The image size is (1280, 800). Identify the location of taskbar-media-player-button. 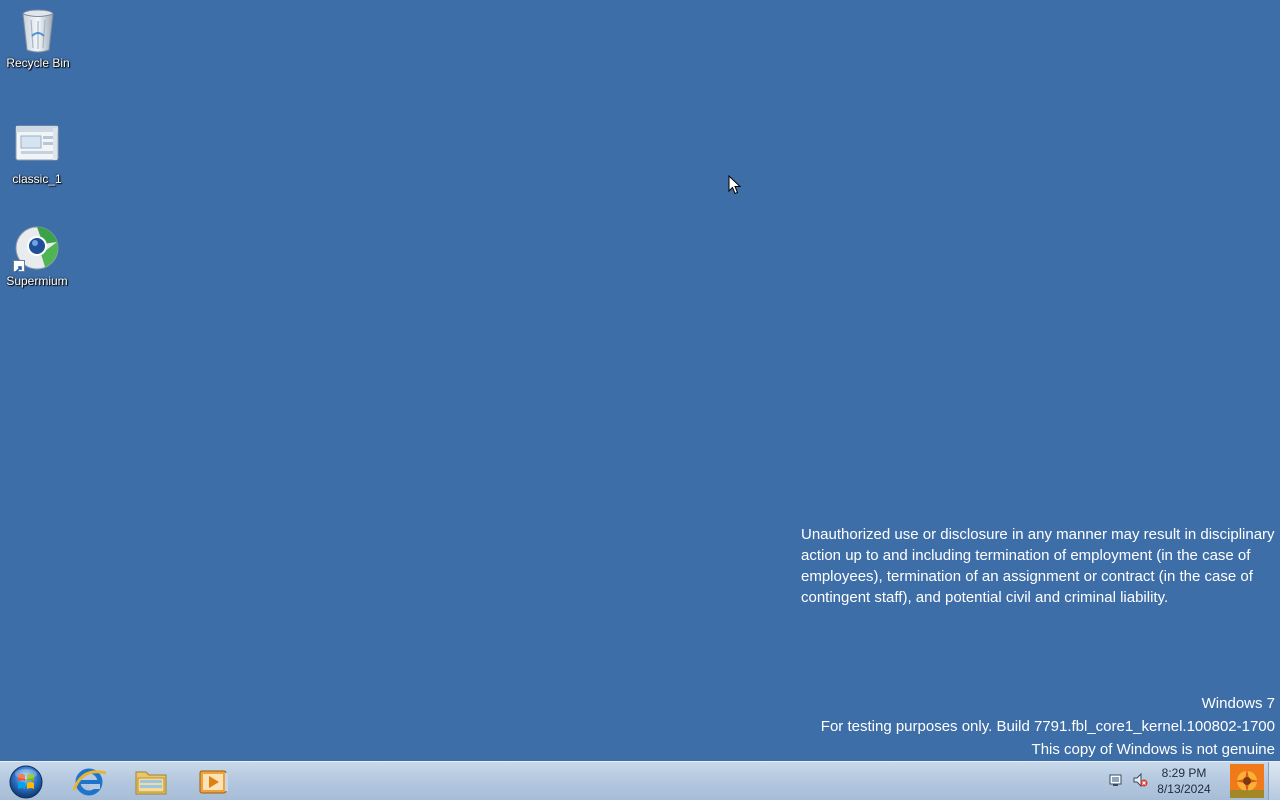
(213, 781).